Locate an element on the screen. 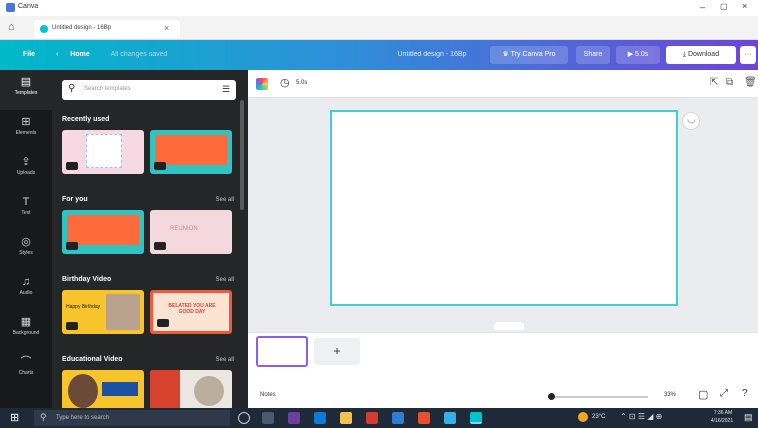 The height and width of the screenshot is (428, 758). styles-icon: ◎ is located at coordinates (26, 242).